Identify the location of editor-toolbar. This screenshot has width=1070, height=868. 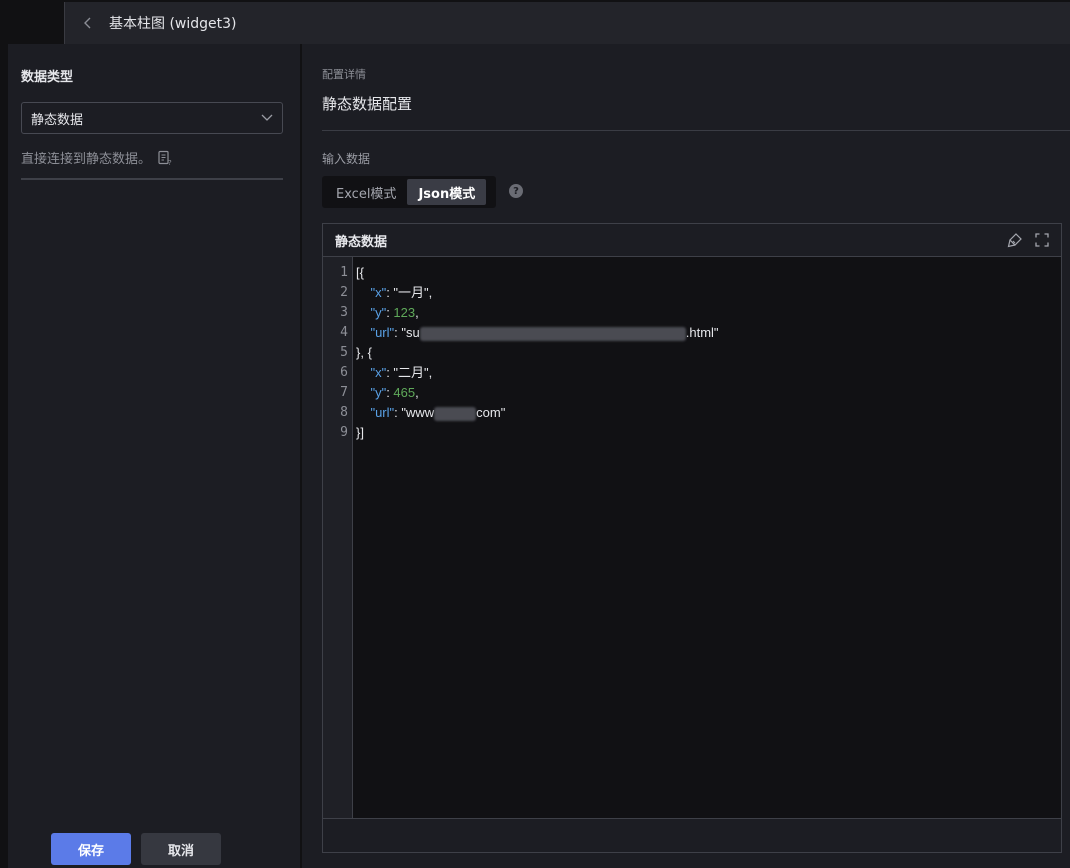
(1028, 240).